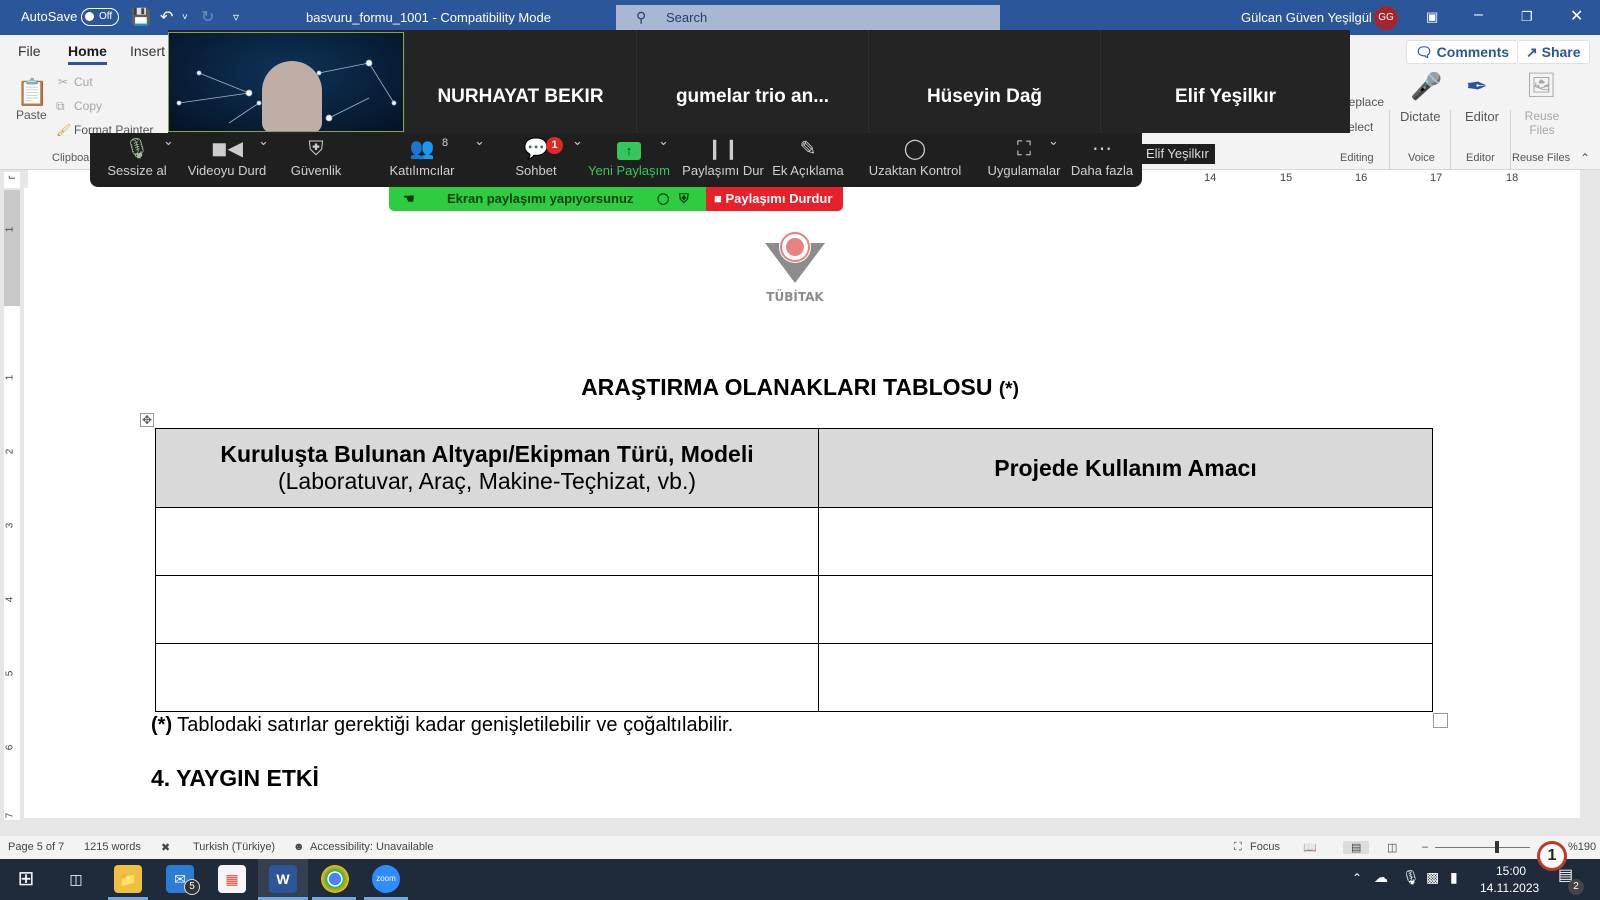  Describe the element at coordinates (1478, 15) in the screenshot. I see `minimize-icon: –` at that location.